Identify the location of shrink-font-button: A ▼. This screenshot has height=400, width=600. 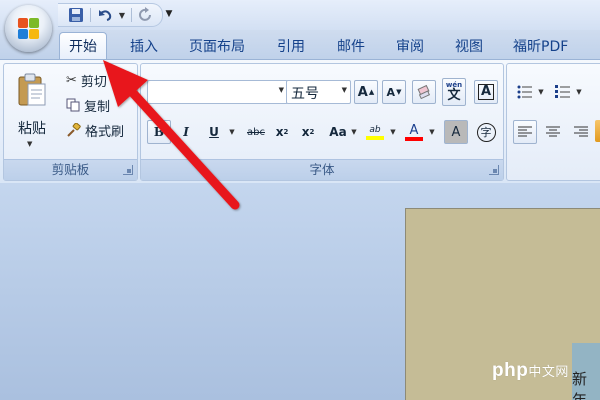
(394, 92).